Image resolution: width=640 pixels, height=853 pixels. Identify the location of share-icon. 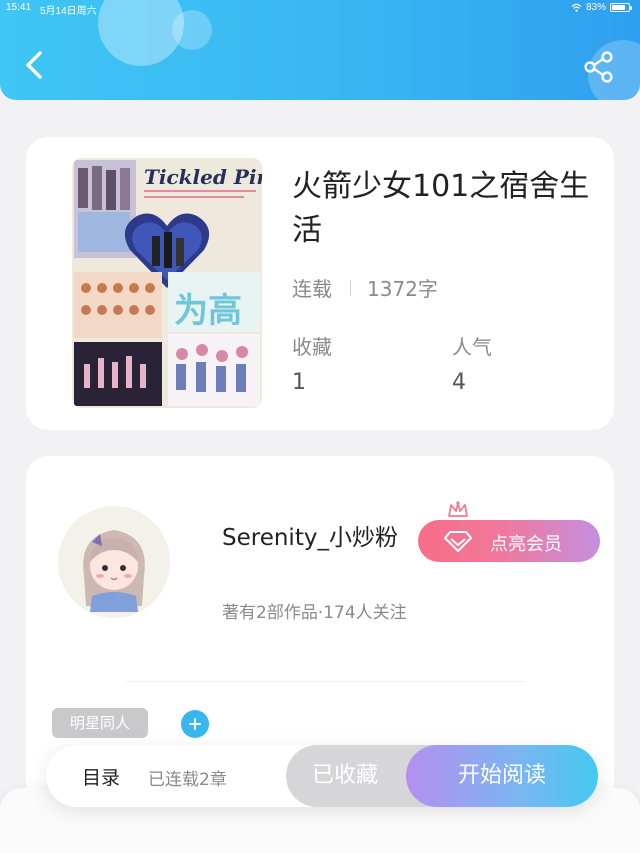
(598, 67).